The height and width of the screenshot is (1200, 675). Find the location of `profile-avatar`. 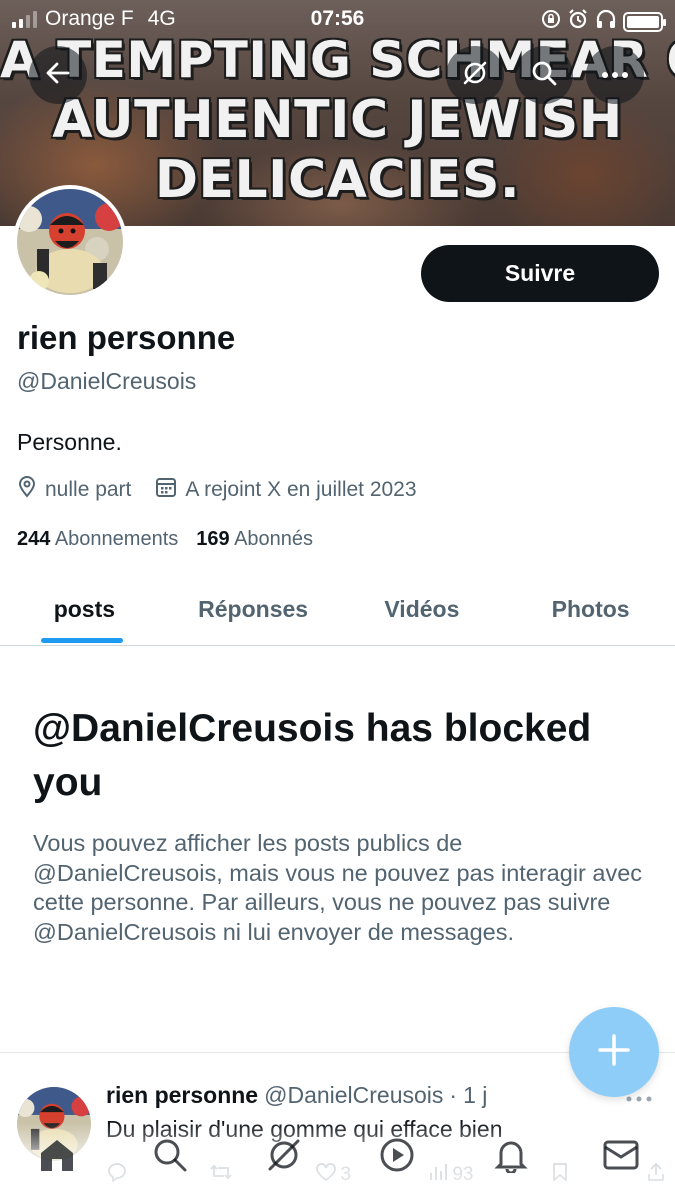

profile-avatar is located at coordinates (70, 242).